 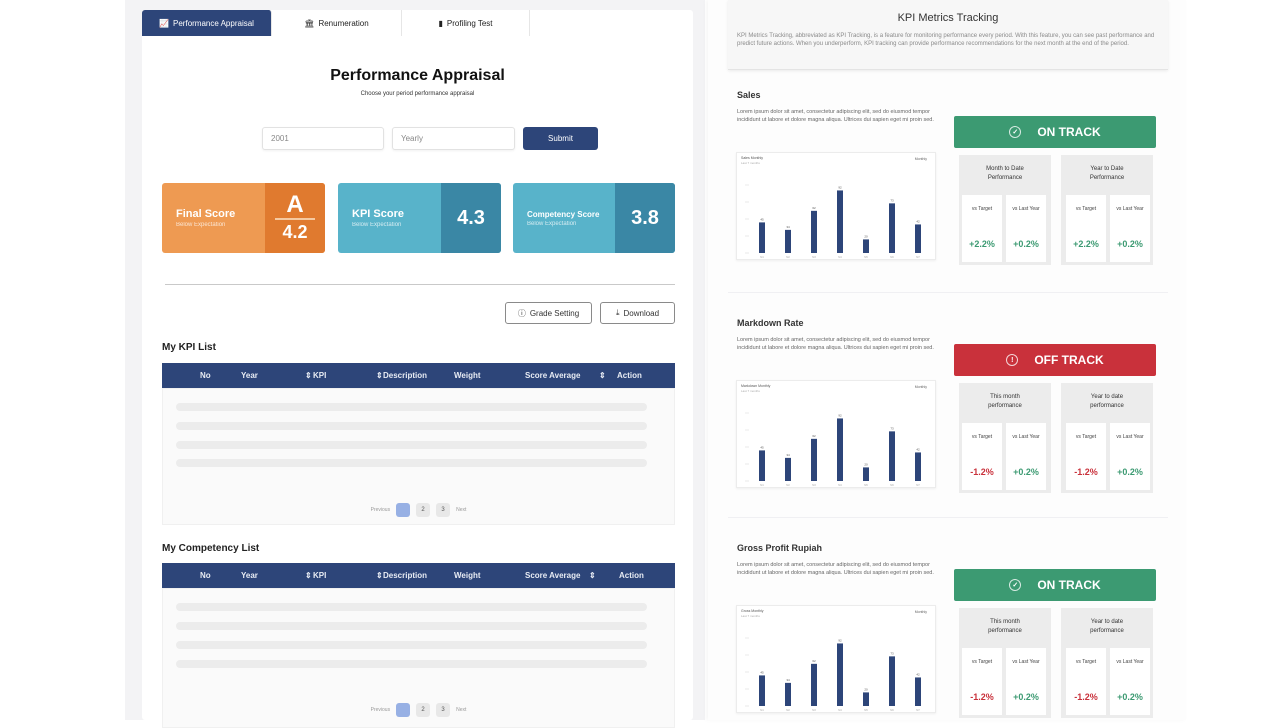 I want to click on bar-value-label: 62, so click(x=814, y=661).